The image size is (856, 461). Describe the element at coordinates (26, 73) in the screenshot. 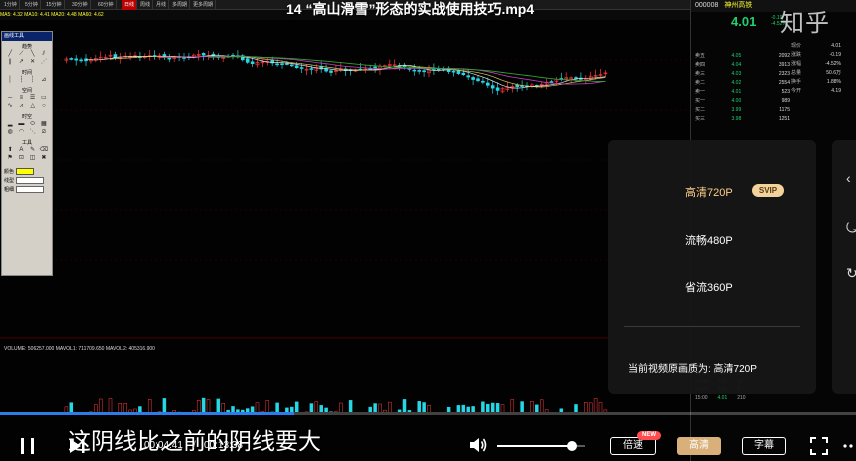

I see `draw-section-time: 时间` at that location.